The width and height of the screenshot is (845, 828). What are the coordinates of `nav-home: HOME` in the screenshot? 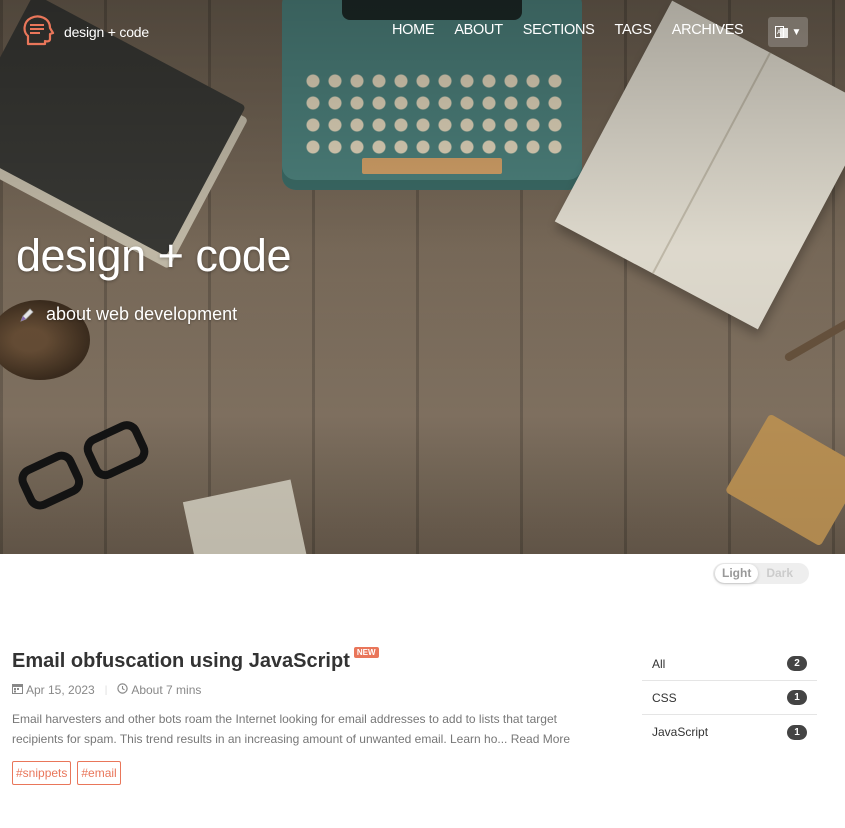 It's located at (413, 30).